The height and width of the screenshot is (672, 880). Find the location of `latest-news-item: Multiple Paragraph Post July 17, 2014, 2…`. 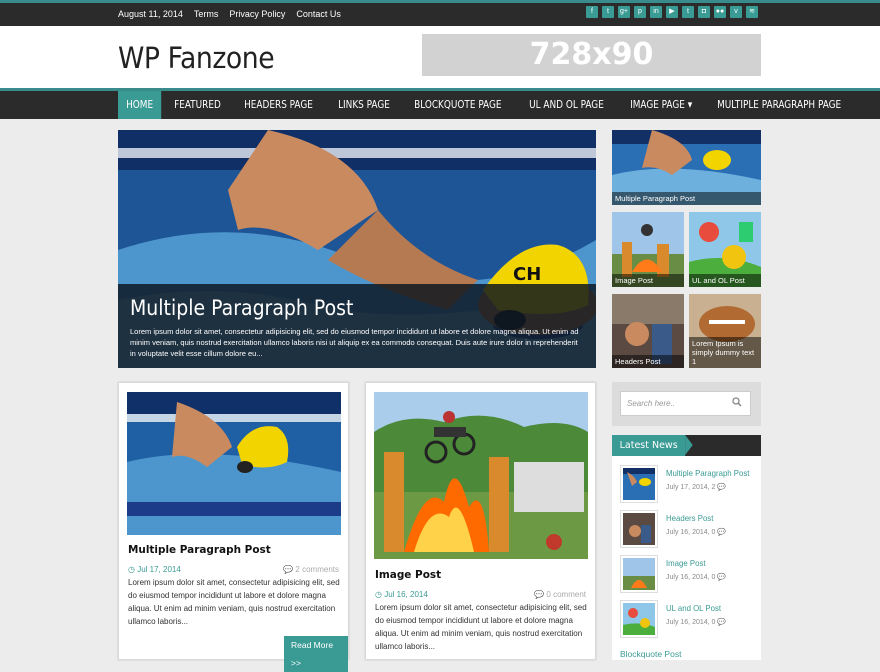

latest-news-item: Multiple Paragraph Post July 17, 2014, 2… is located at coordinates (687, 484).